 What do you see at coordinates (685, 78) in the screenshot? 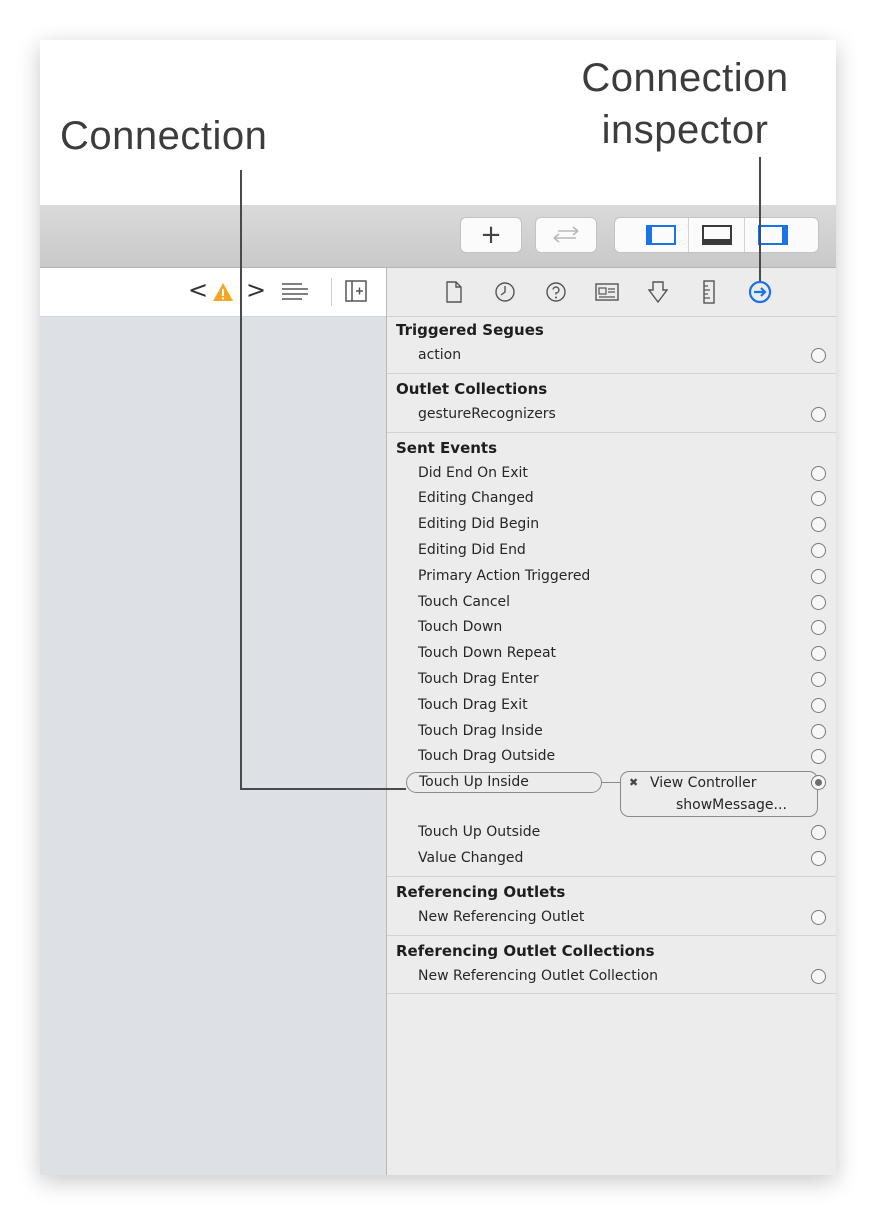
I see `callout-line-1: Connection` at bounding box center [685, 78].